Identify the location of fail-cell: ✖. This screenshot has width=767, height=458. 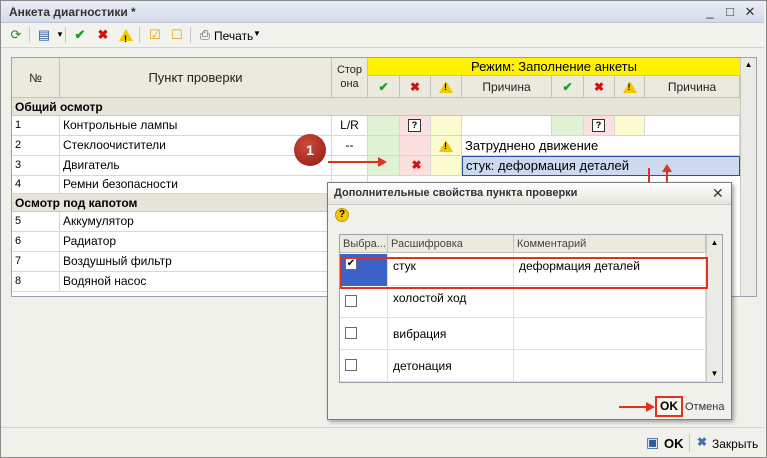
(415, 166).